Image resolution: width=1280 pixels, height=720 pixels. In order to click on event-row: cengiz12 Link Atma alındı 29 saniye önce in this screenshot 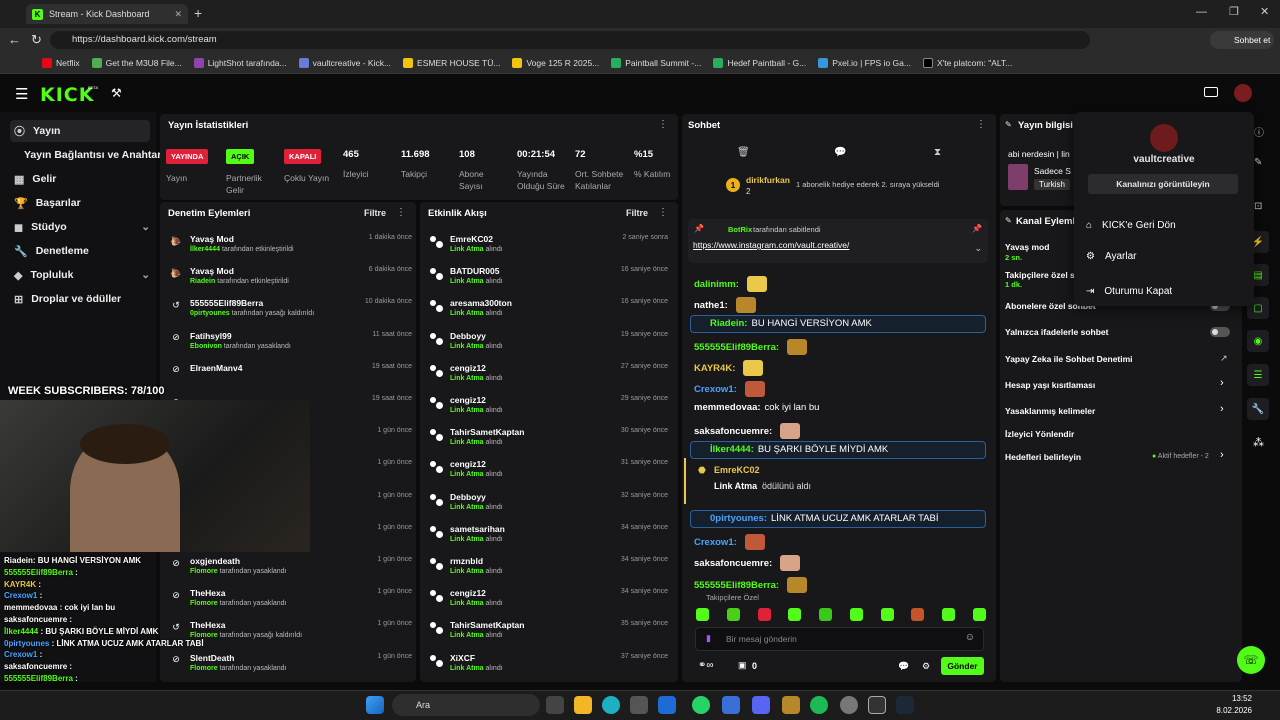, I will do `click(548, 409)`.